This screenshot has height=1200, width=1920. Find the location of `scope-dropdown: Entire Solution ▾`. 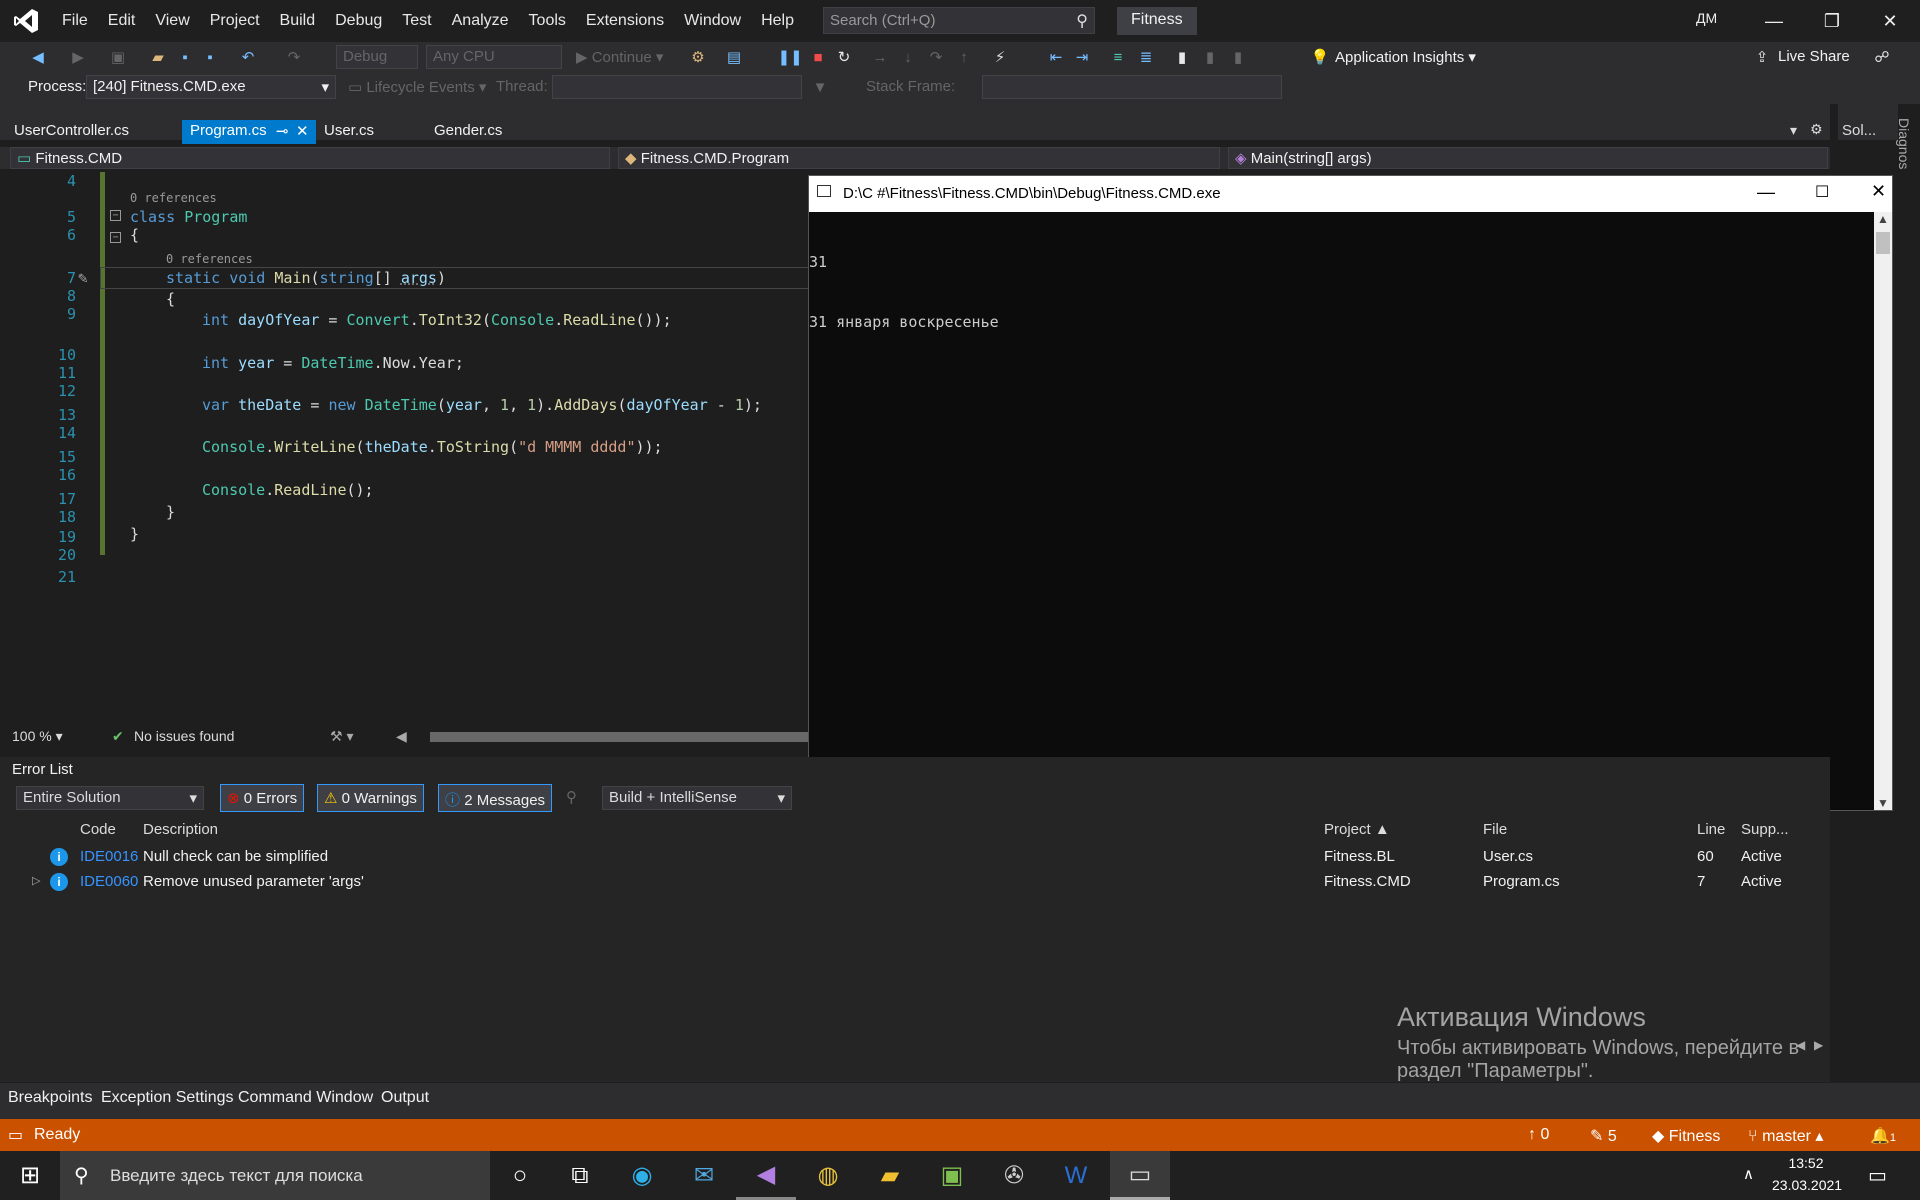

scope-dropdown: Entire Solution ▾ is located at coordinates (110, 798).